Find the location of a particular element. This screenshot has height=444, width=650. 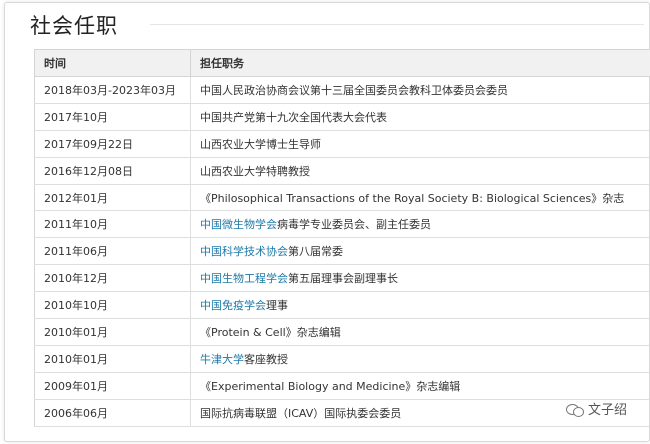

row-date: 2010年10月 is located at coordinates (112, 305).